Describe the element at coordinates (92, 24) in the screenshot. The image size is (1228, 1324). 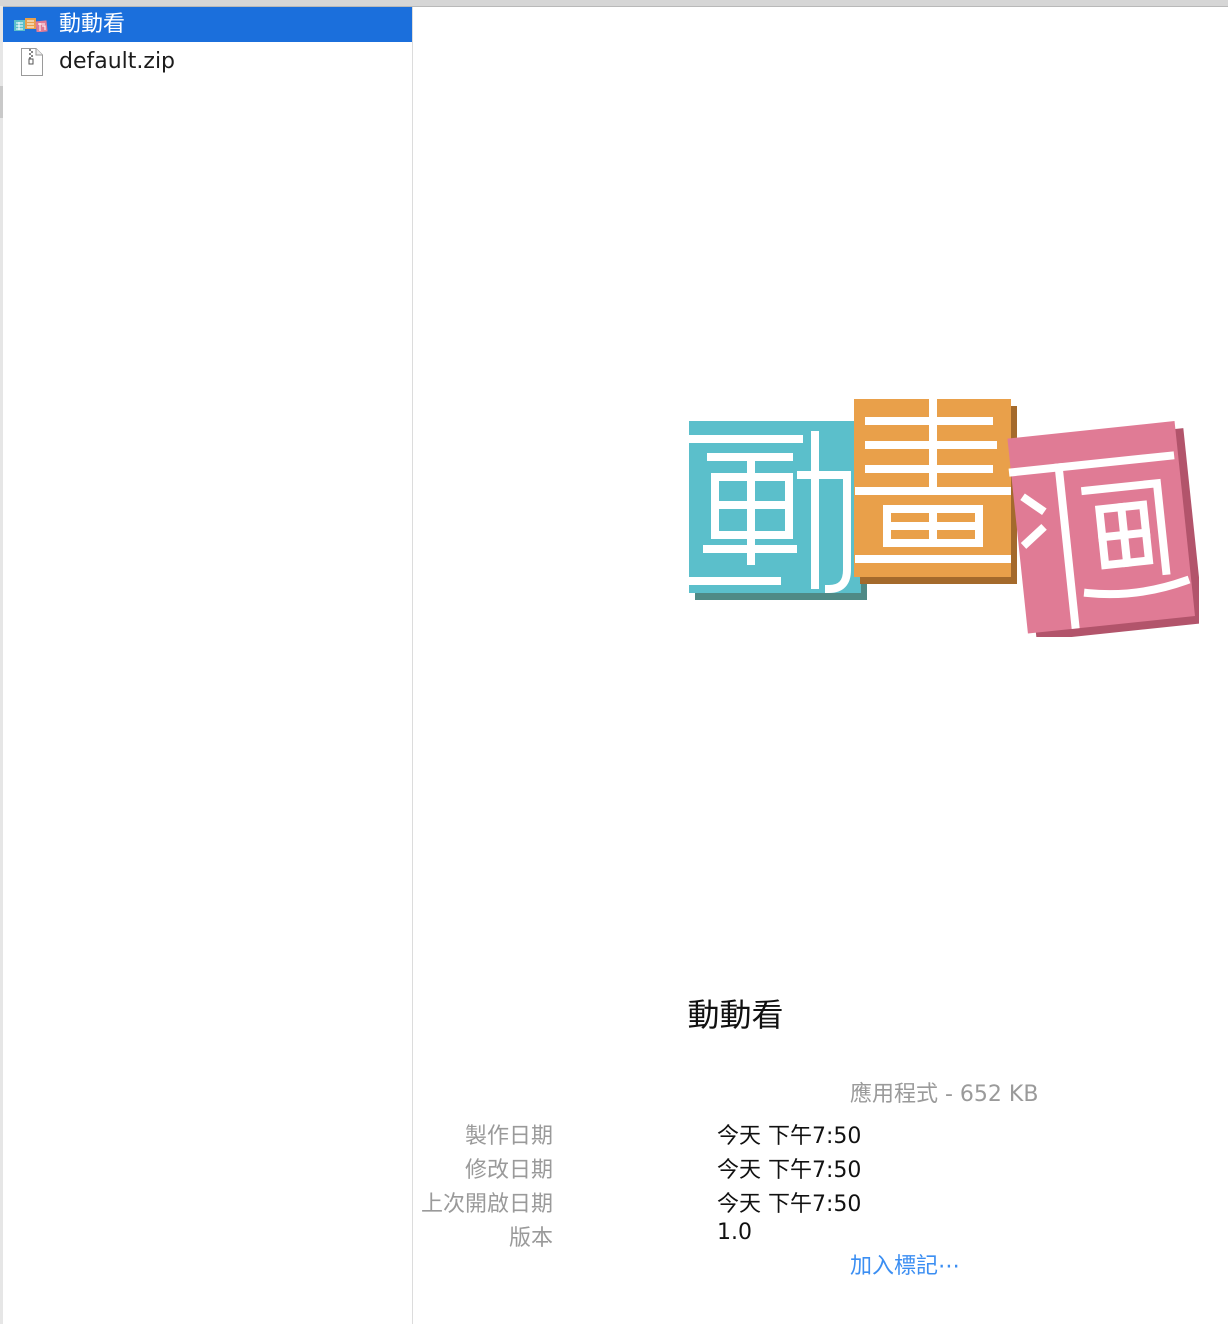
I see `file-name: 動動看` at that location.